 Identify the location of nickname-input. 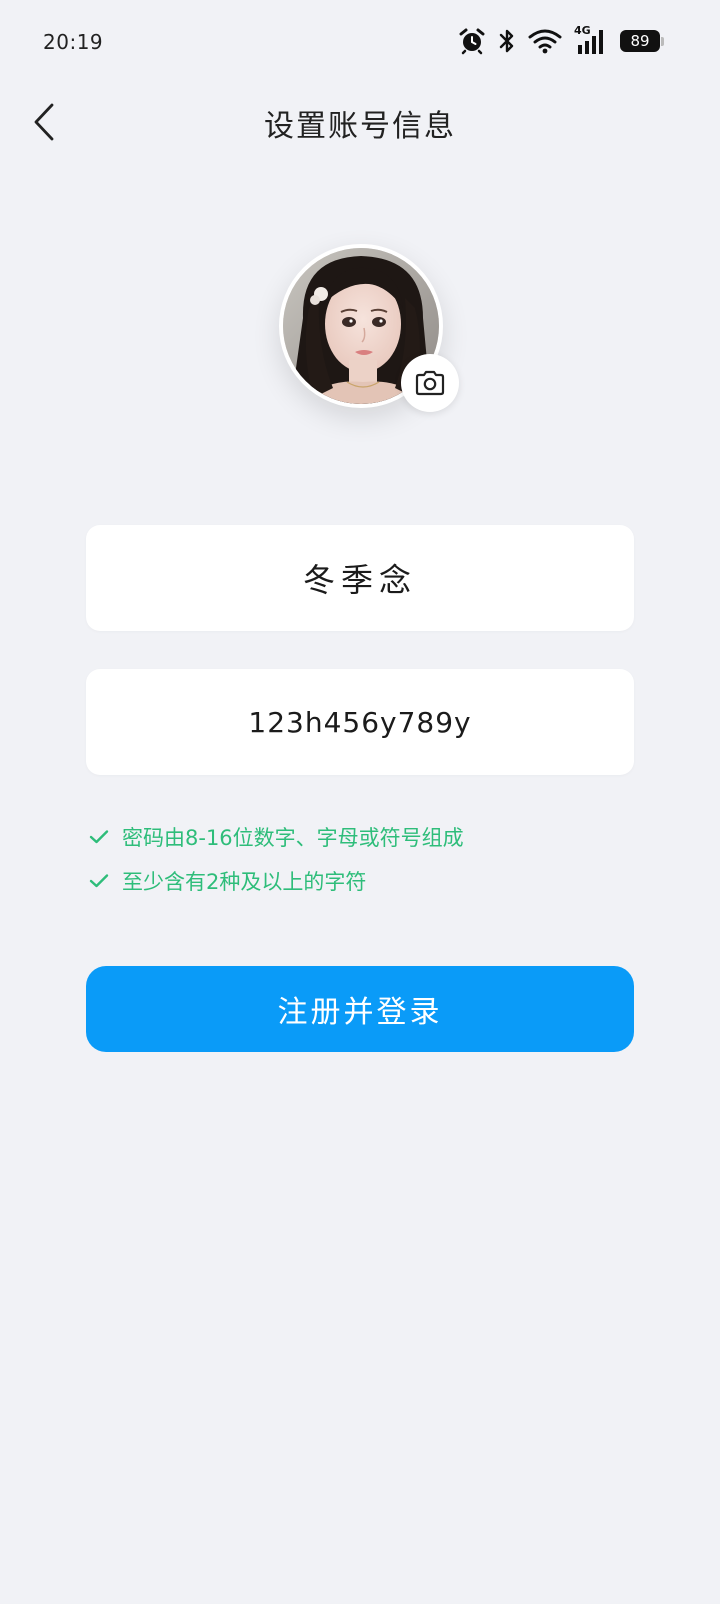
(360, 578).